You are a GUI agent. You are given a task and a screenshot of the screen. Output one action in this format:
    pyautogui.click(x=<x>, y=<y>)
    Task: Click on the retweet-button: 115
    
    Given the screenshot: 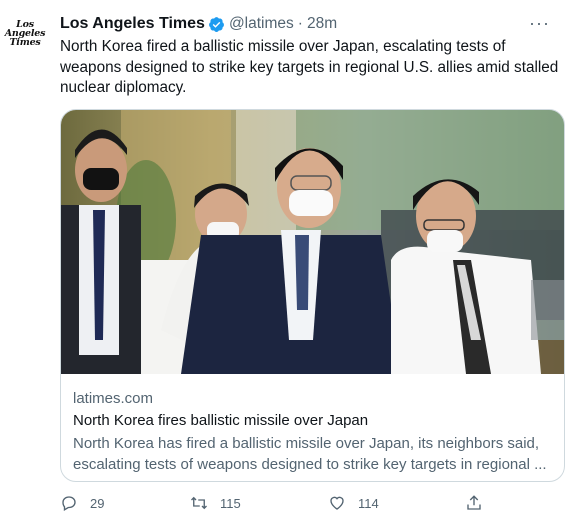 What is the action you would take?
    pyautogui.click(x=215, y=503)
    